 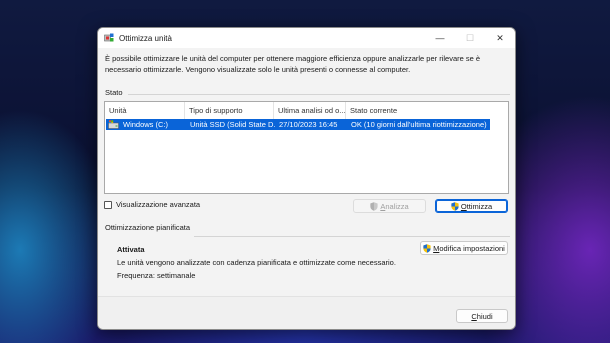 I want to click on analyze-label: nalizza, so click(x=397, y=206).